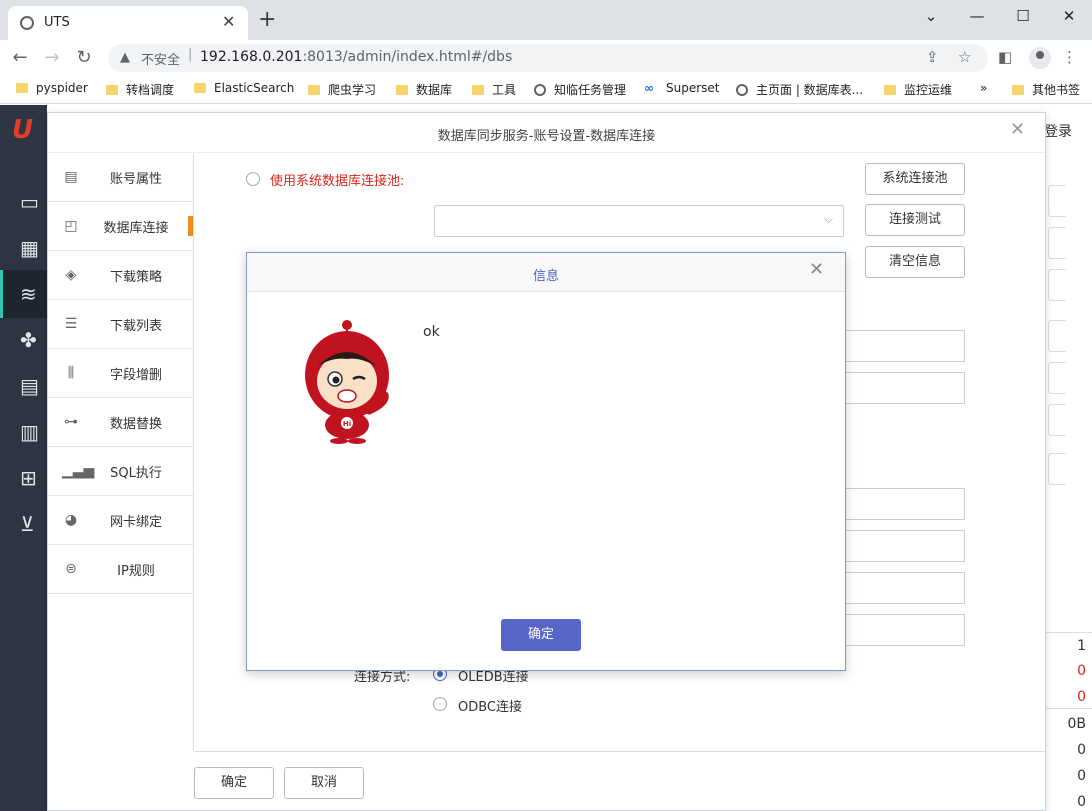 The image size is (1092, 811). Describe the element at coordinates (125, 57) in the screenshot. I see `warning-icon: ▲` at that location.